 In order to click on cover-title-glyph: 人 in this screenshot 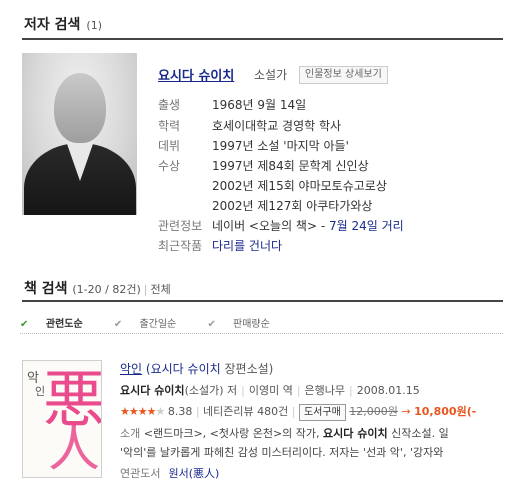, I will do `click(74, 448)`.